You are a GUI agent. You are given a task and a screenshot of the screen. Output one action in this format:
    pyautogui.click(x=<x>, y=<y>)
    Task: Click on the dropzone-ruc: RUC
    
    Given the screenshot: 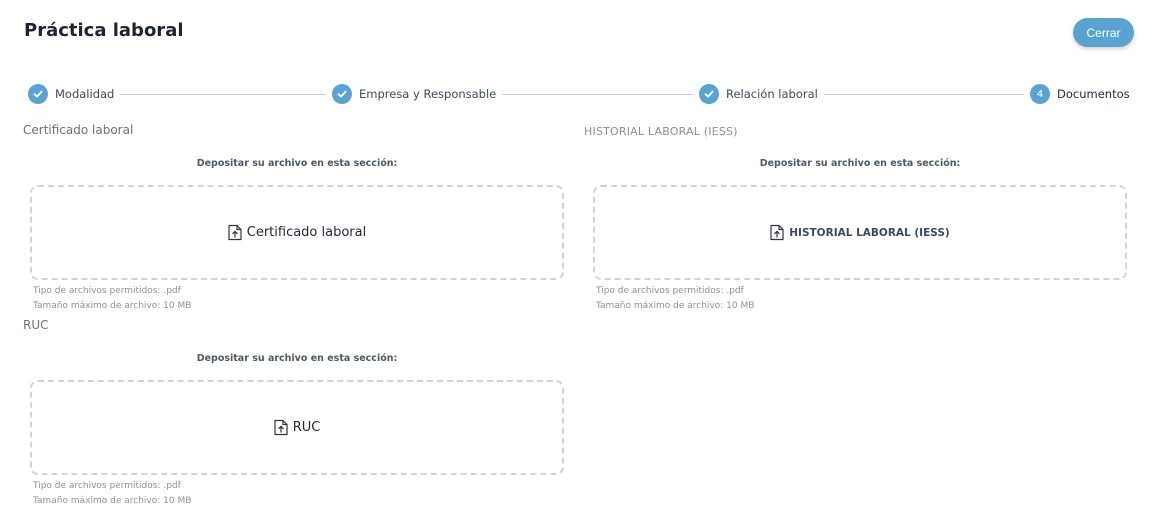 What is the action you would take?
    pyautogui.click(x=297, y=427)
    